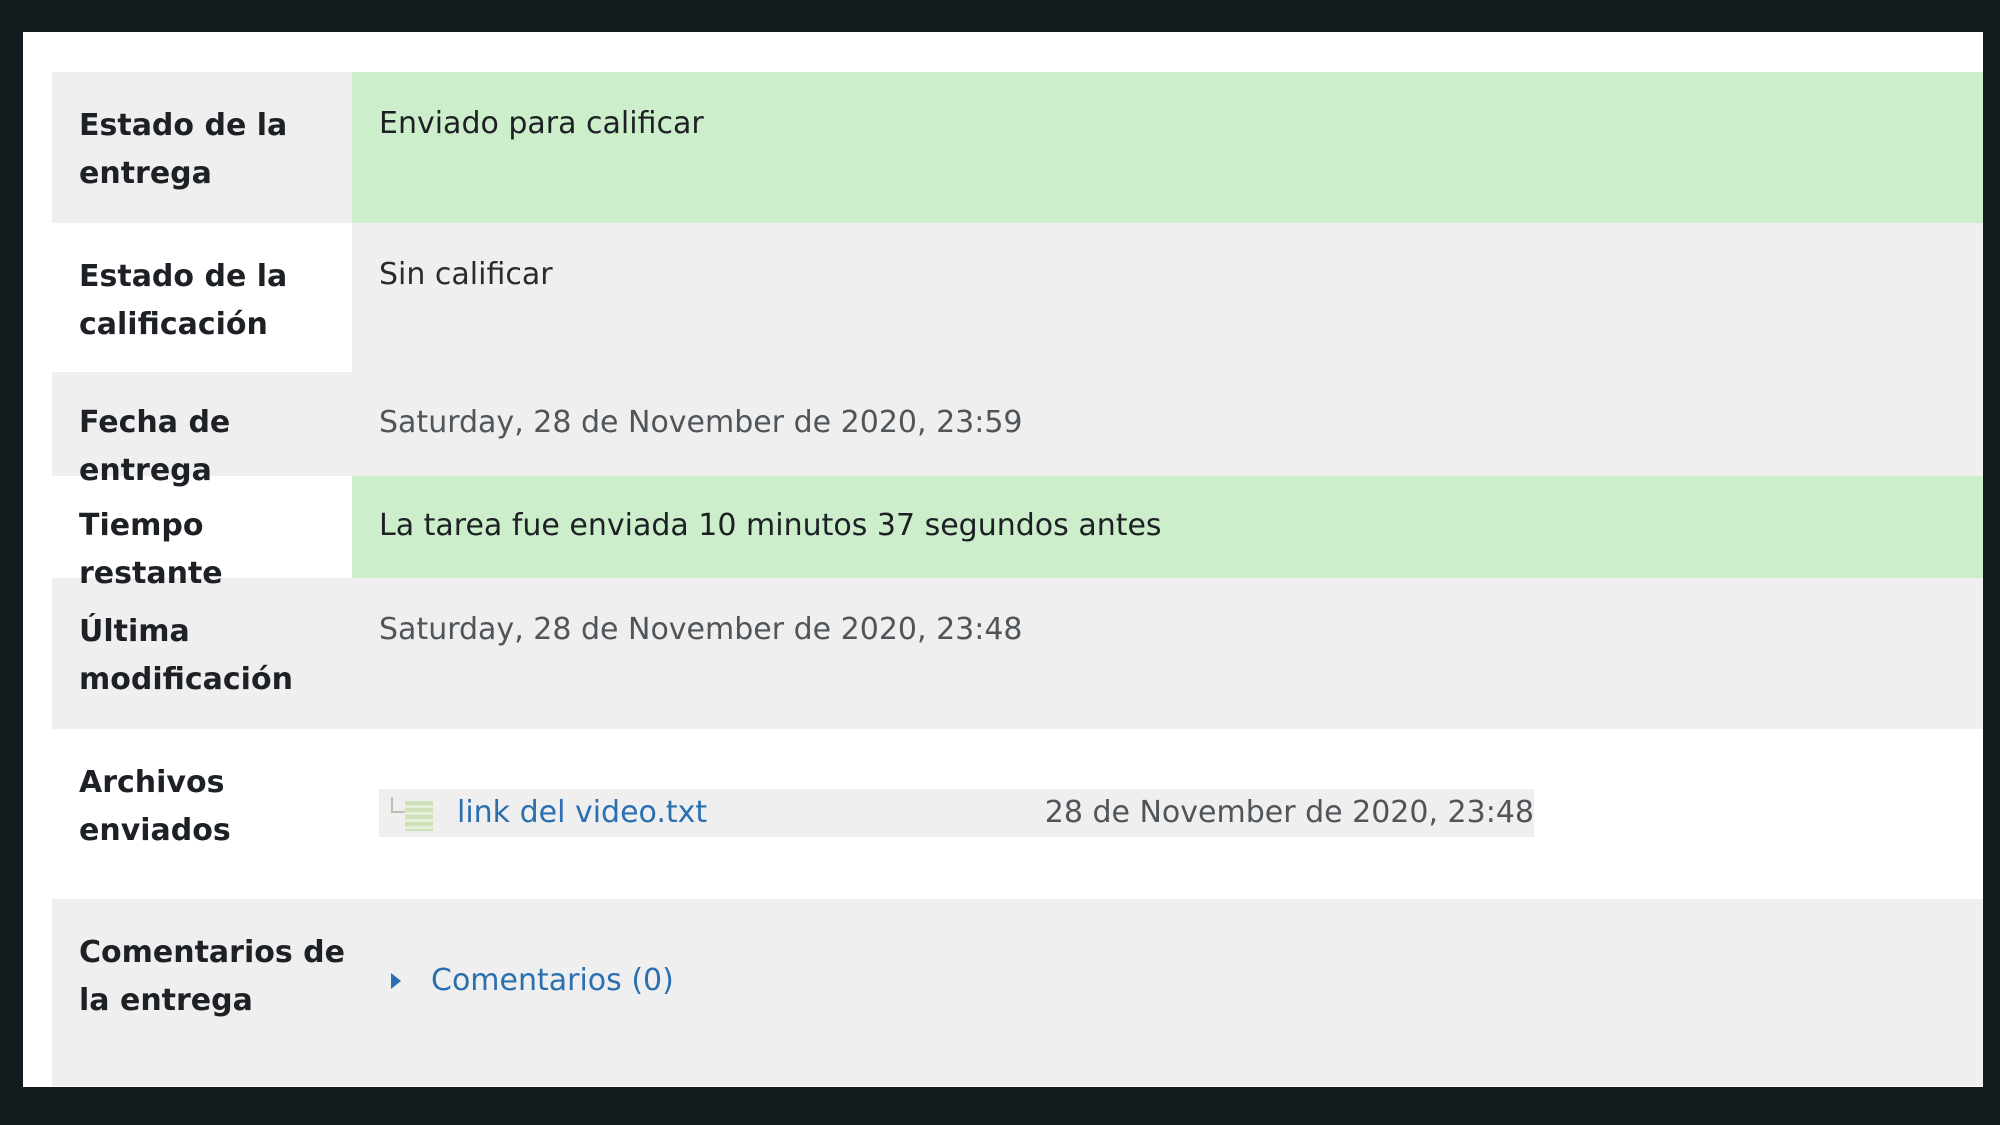 This screenshot has width=2000, height=1125. I want to click on row-label: Tiempo restante, so click(151, 549).